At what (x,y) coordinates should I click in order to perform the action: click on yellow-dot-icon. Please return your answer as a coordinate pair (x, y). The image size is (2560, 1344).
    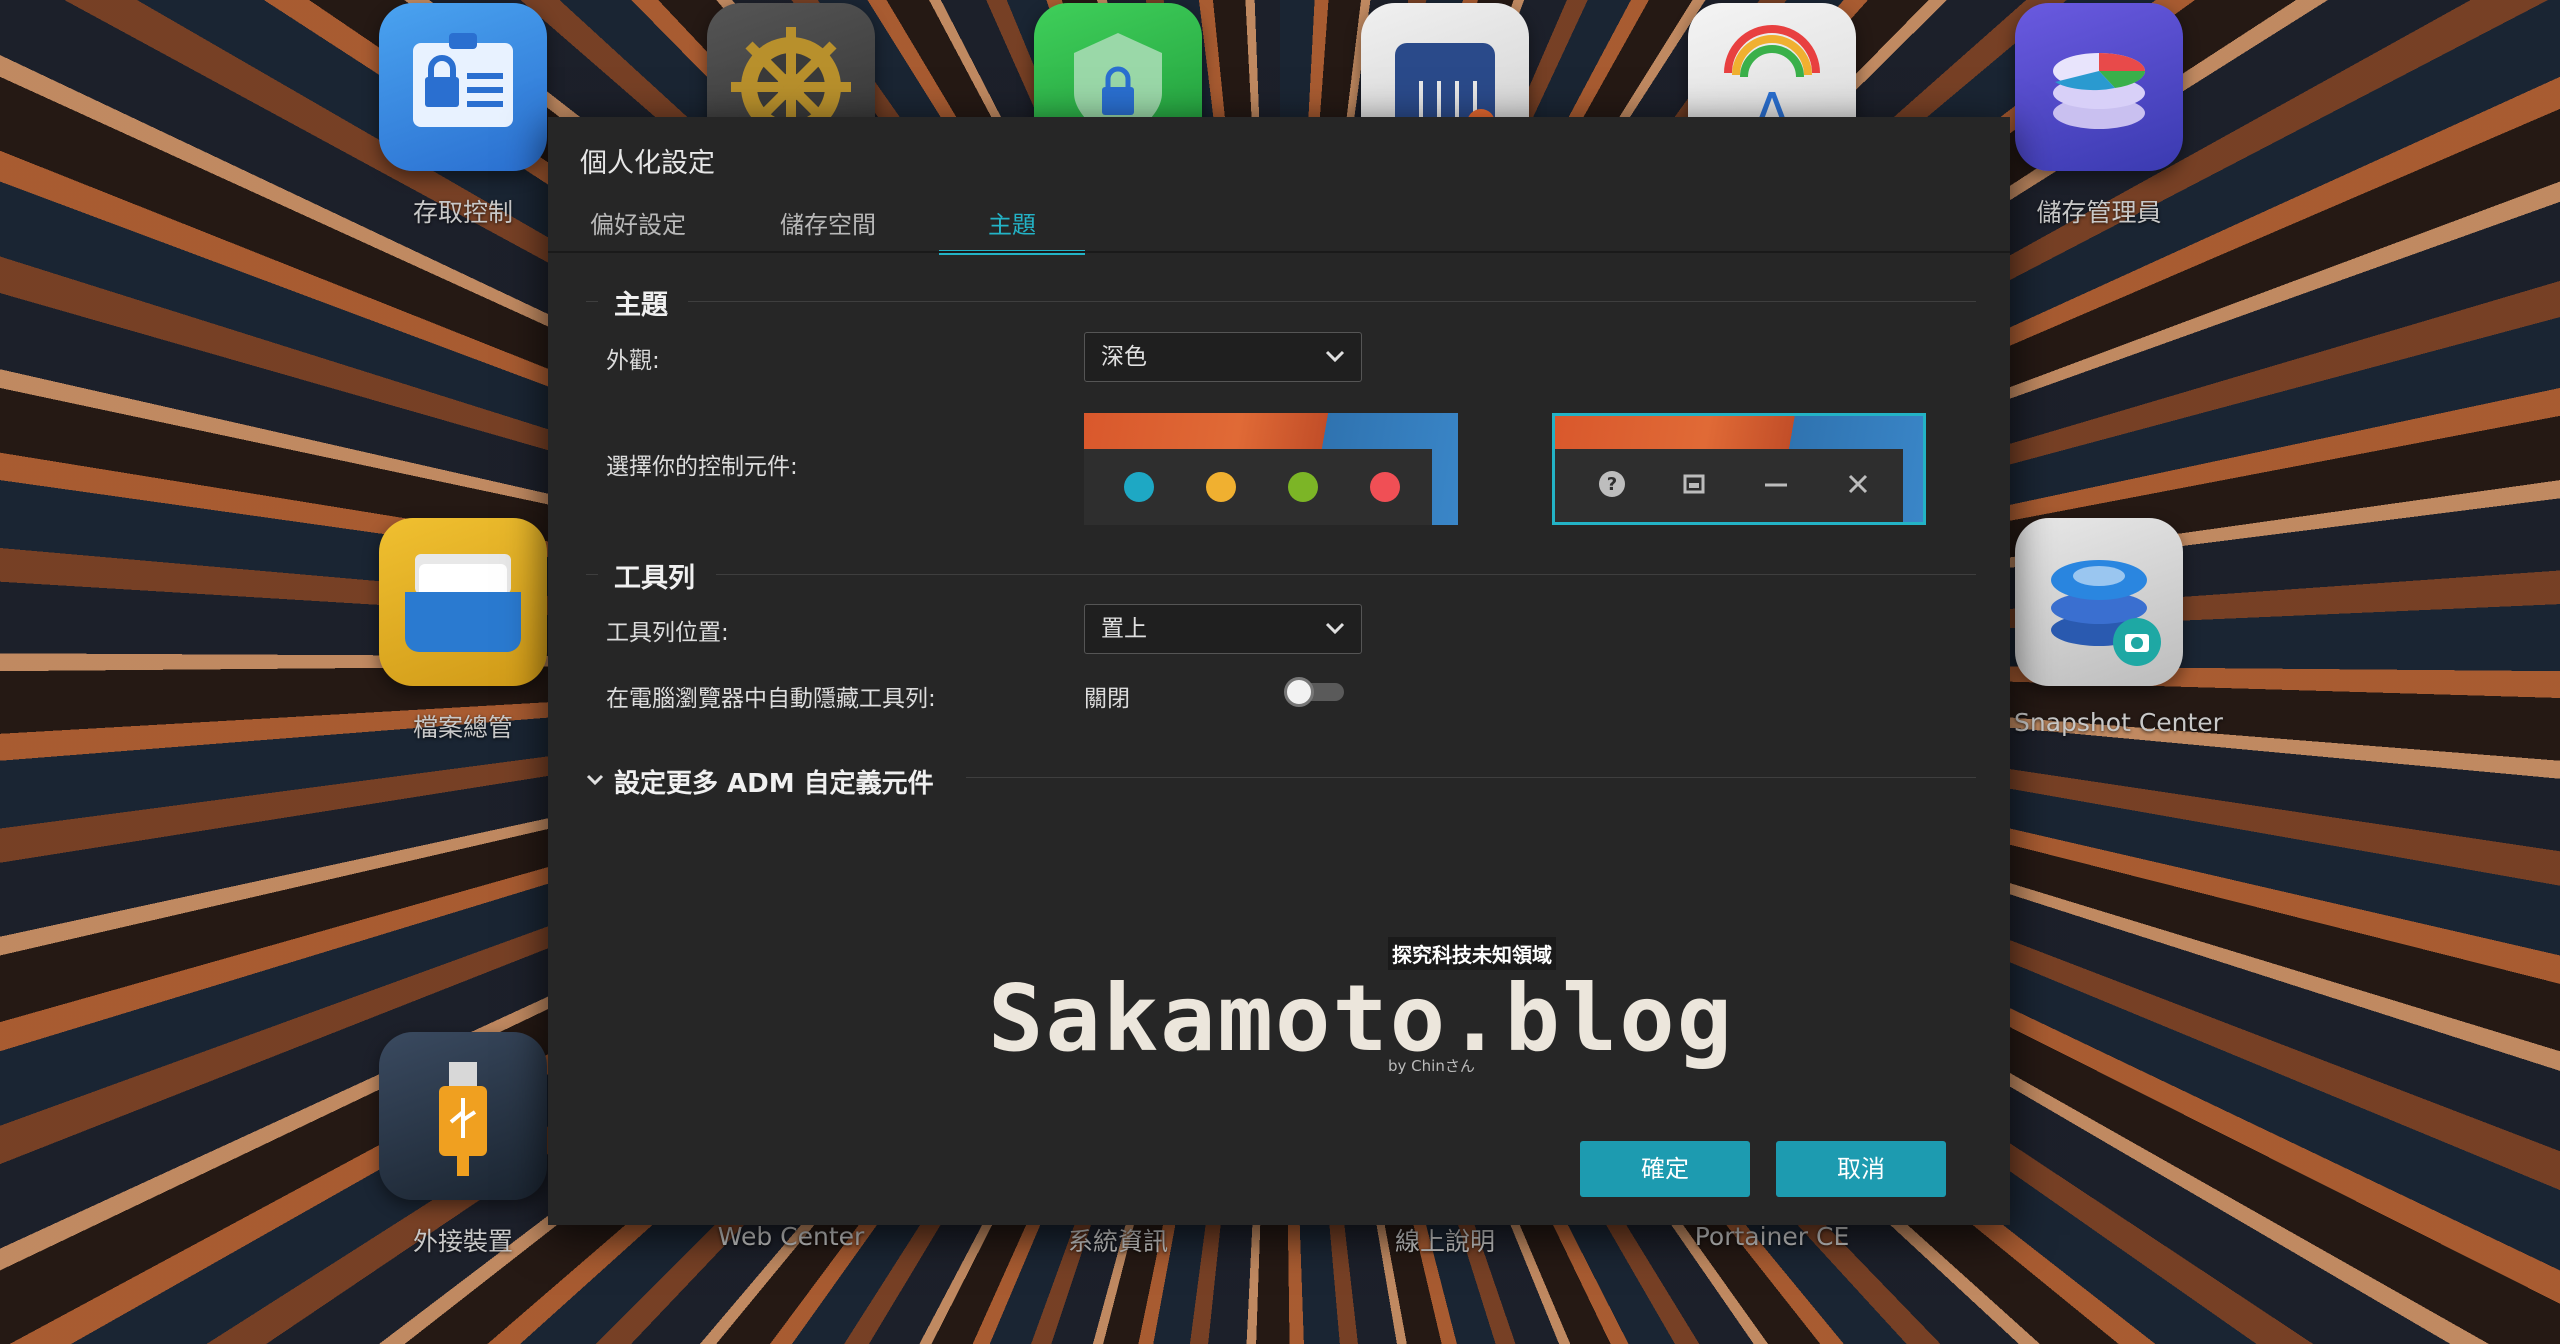
    Looking at the image, I should click on (1221, 487).